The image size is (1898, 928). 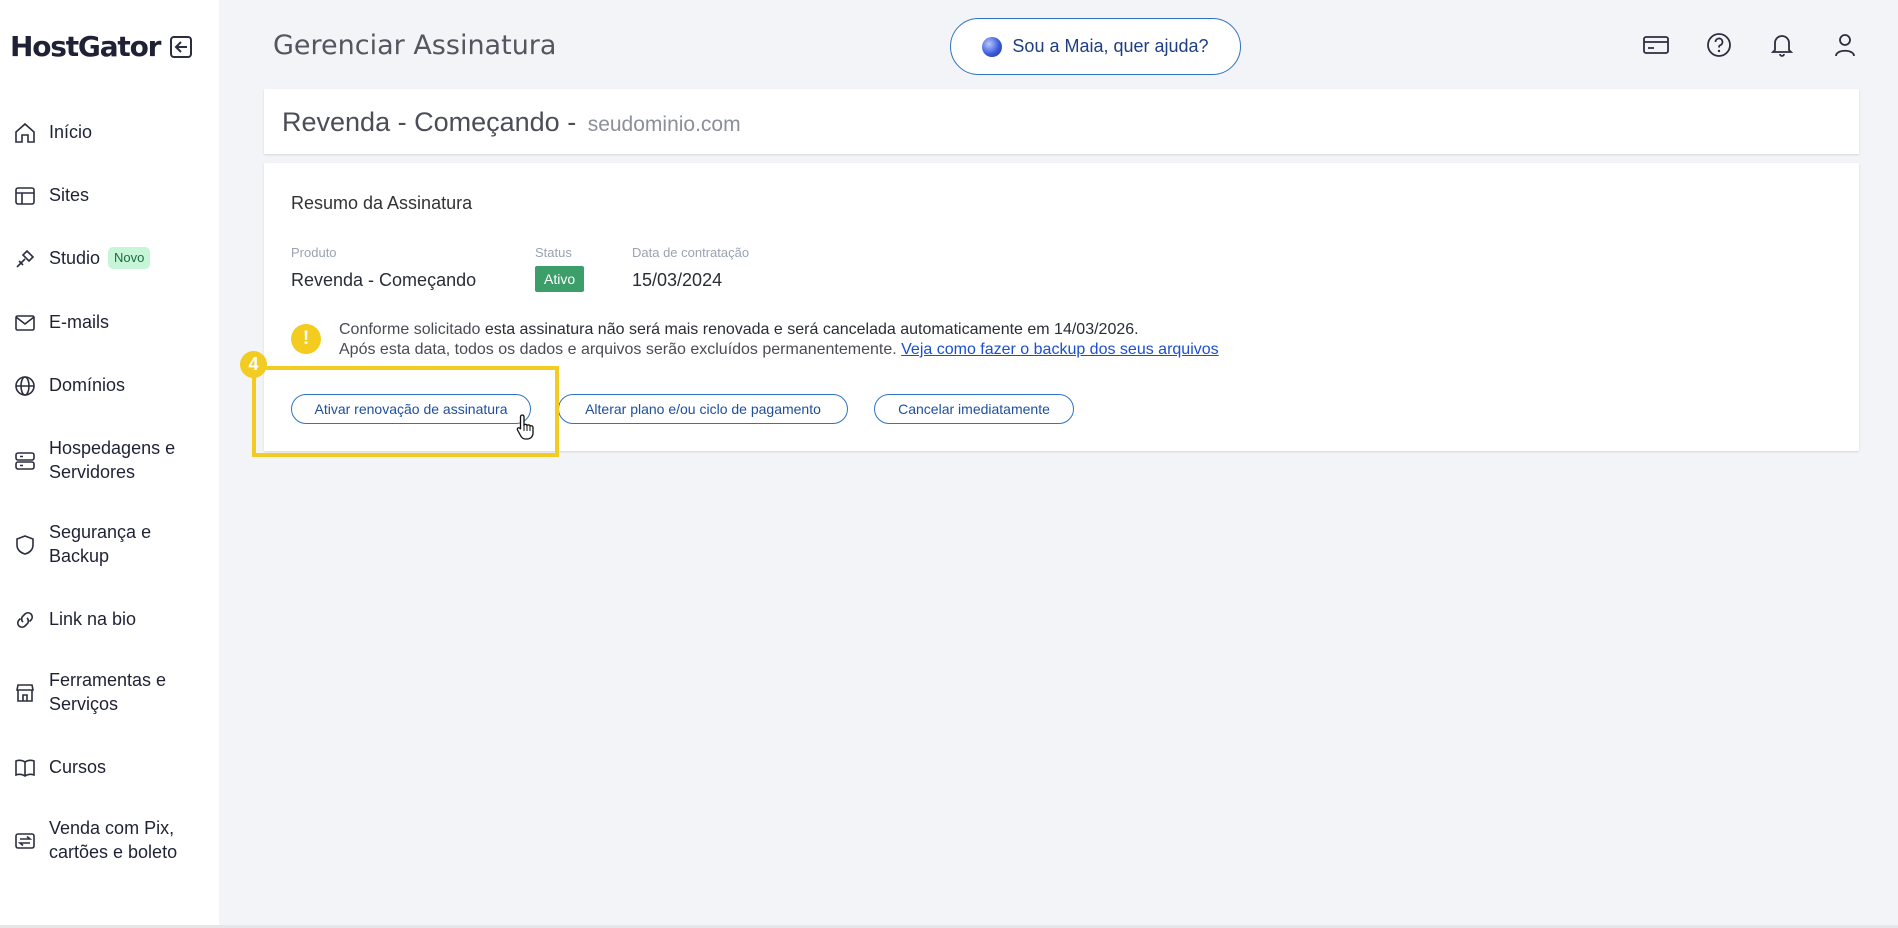 What do you see at coordinates (25, 768) in the screenshot?
I see `book-icon` at bounding box center [25, 768].